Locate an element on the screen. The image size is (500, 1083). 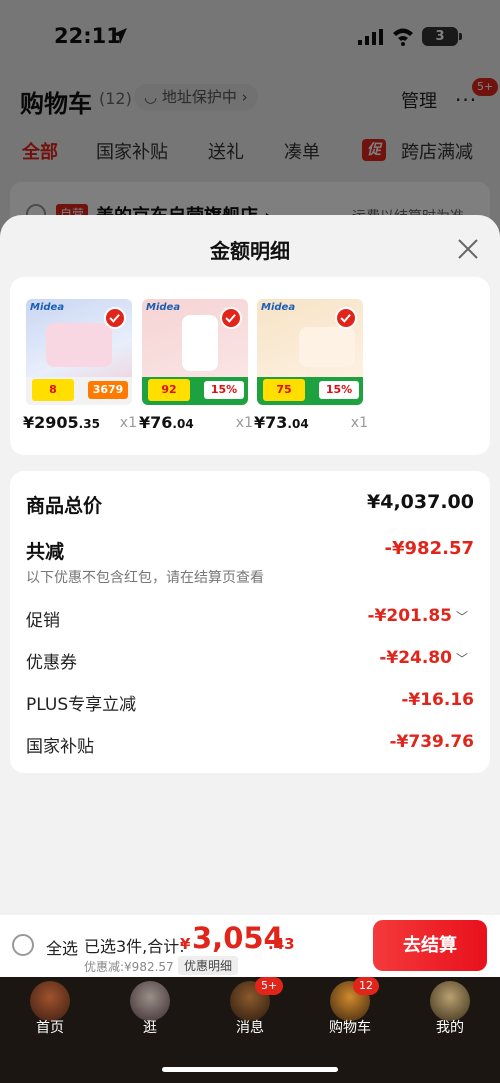
price-integer: ¥76 is located at coordinates (156, 422).